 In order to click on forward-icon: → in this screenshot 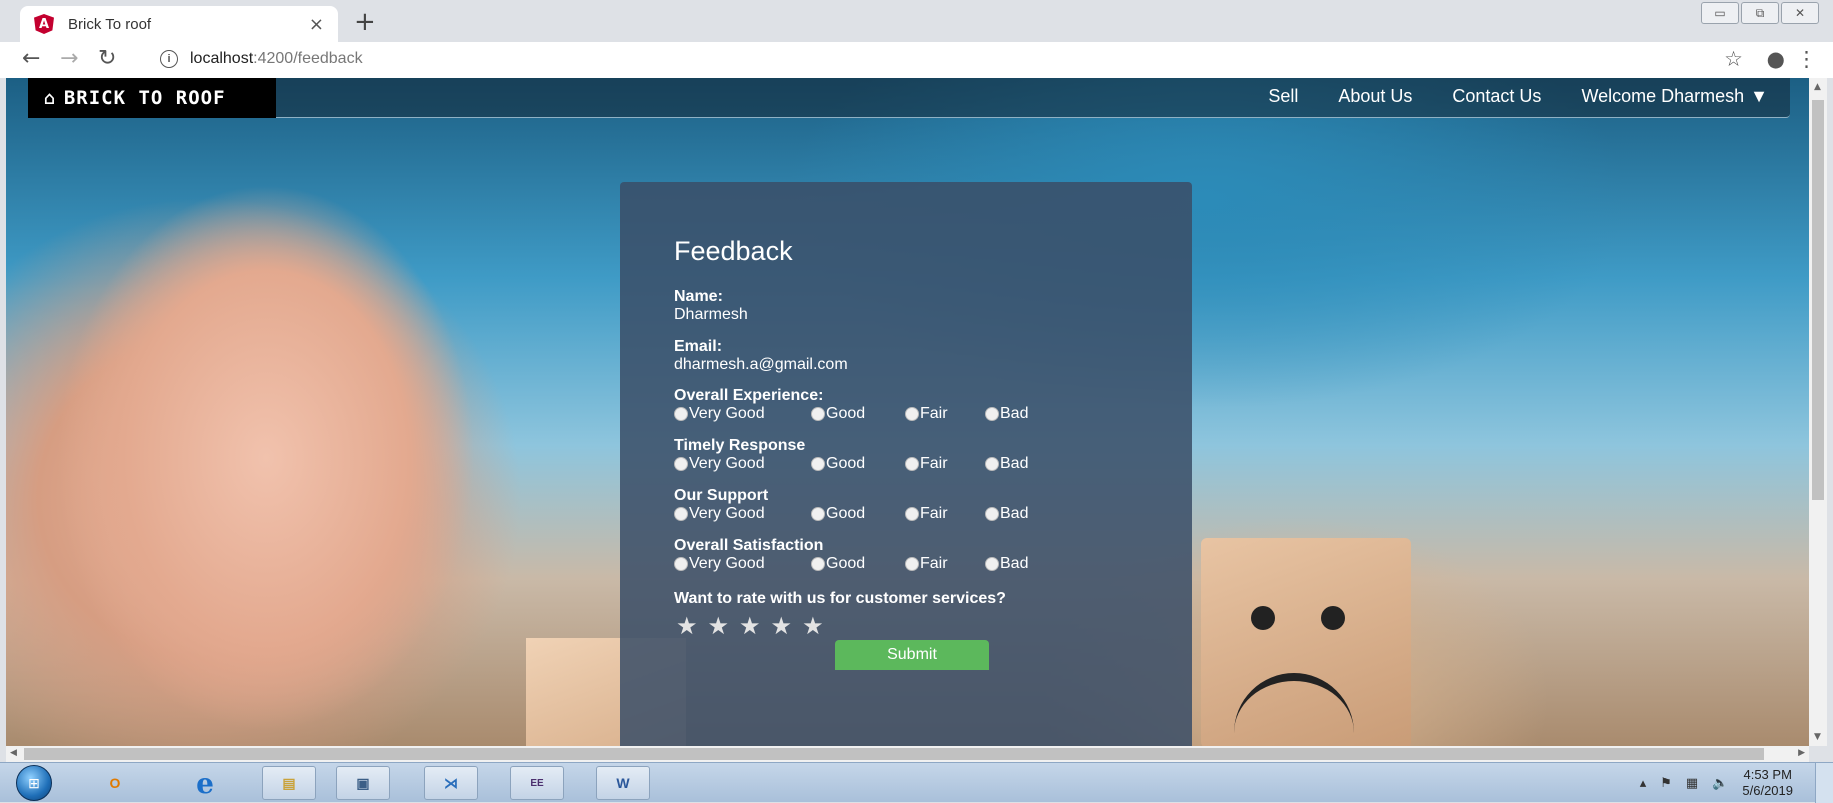, I will do `click(69, 58)`.